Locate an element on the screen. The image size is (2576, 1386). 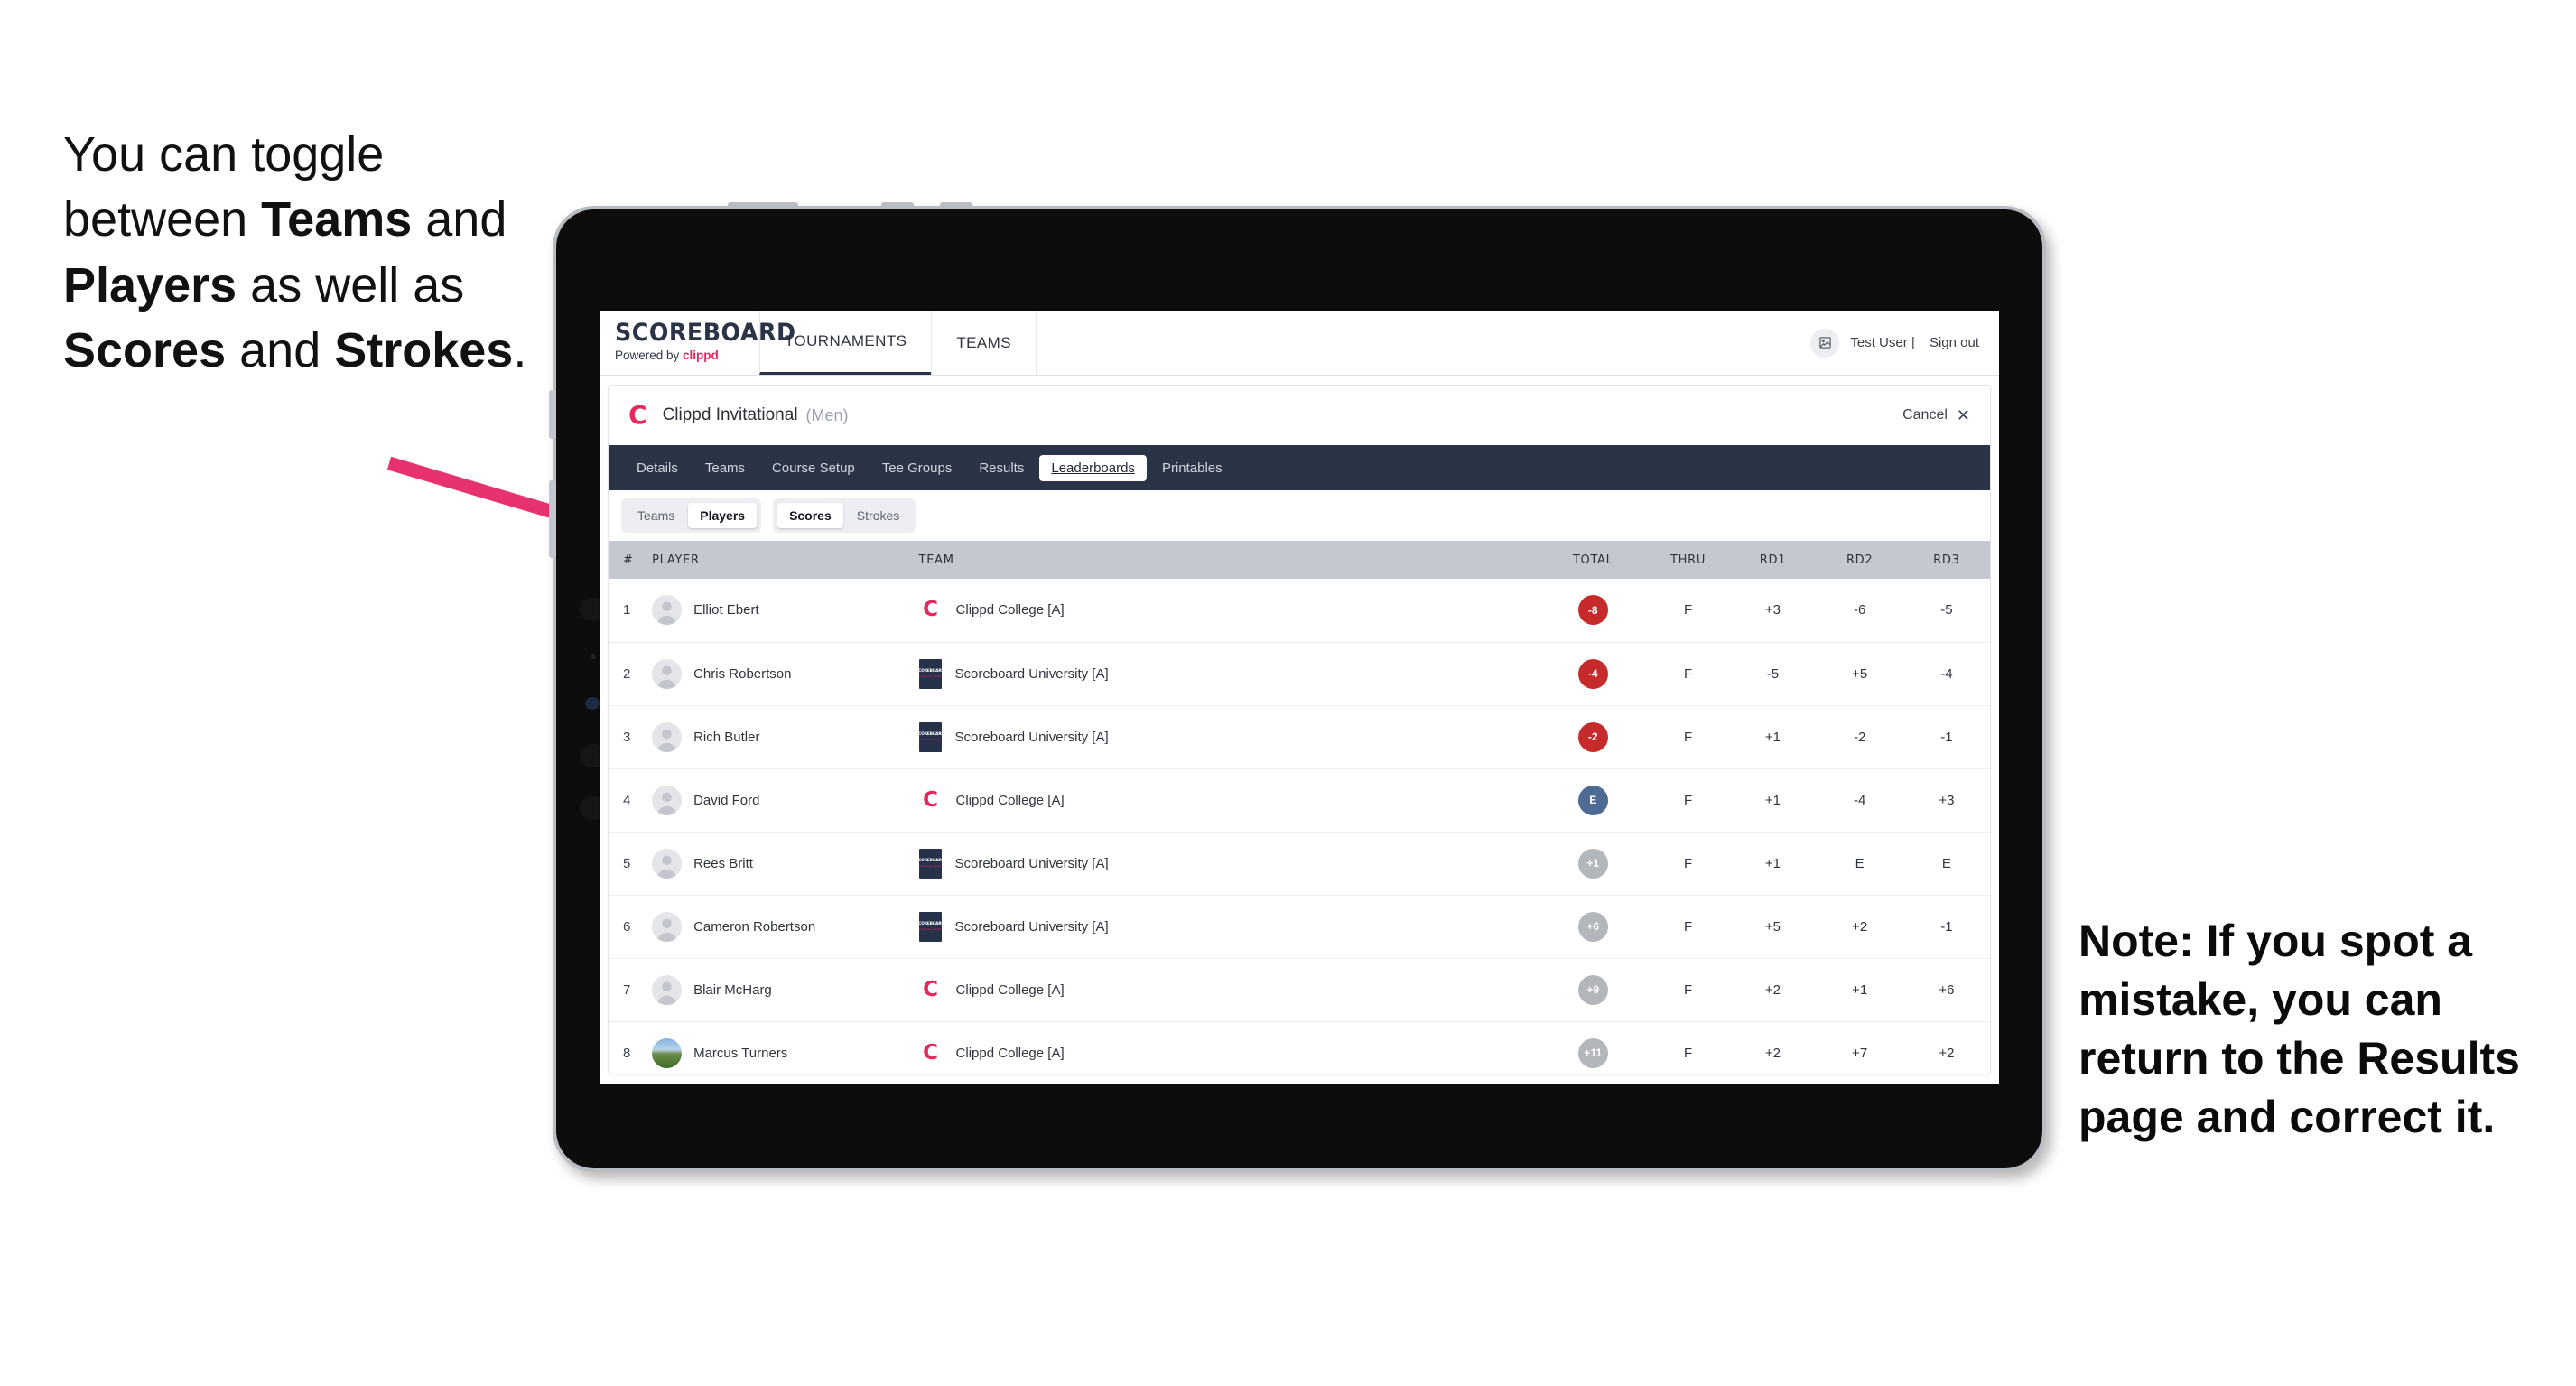
cancel-button: Cancel ✕ is located at coordinates (1936, 416).